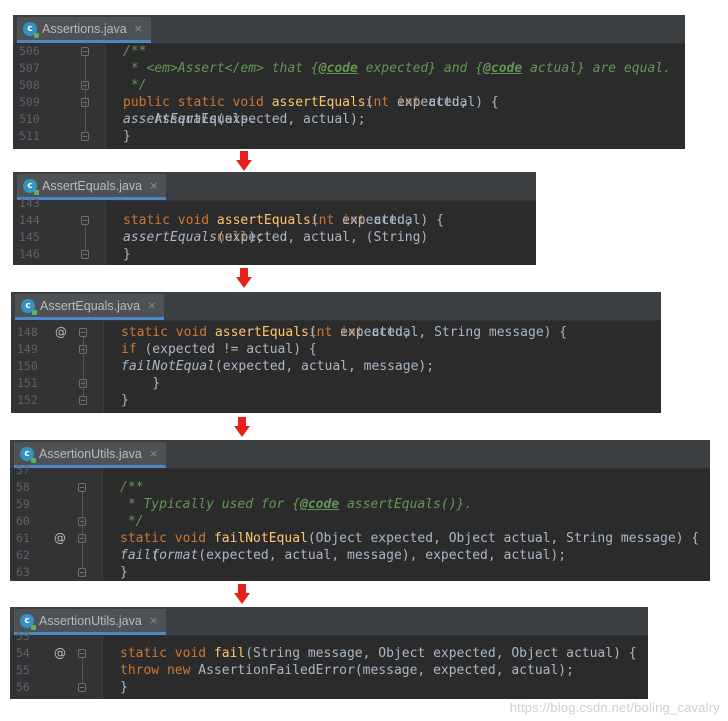 The width and height of the screenshot is (728, 721). What do you see at coordinates (360, 470) in the screenshot?
I see `code-line: 57` at bounding box center [360, 470].